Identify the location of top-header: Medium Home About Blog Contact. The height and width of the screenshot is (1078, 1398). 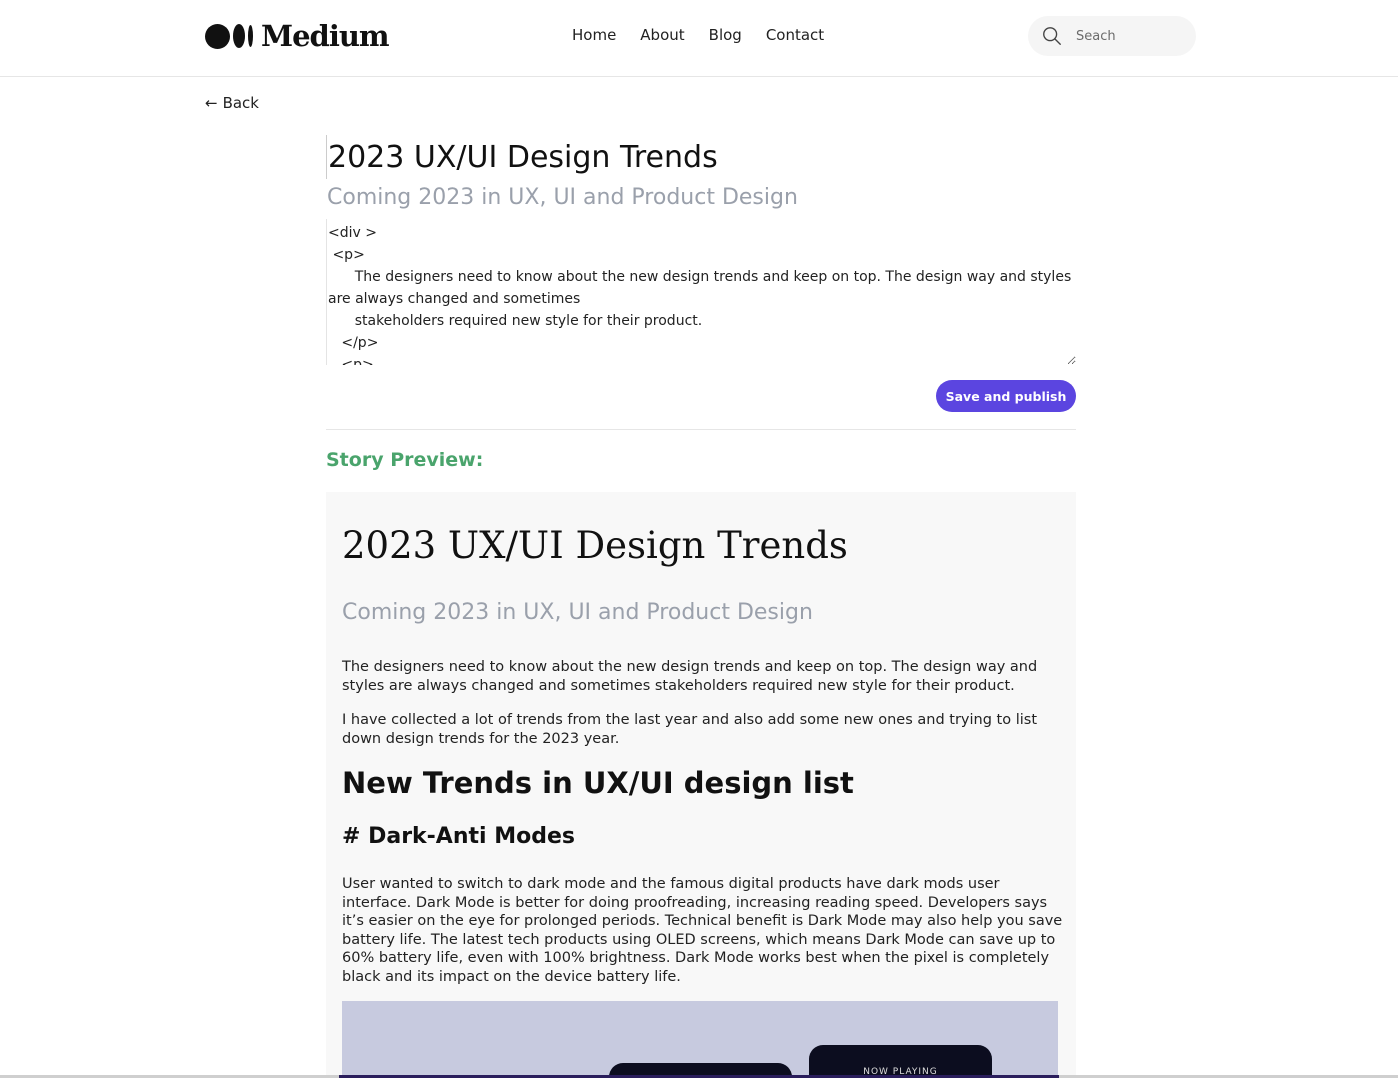
(699, 38).